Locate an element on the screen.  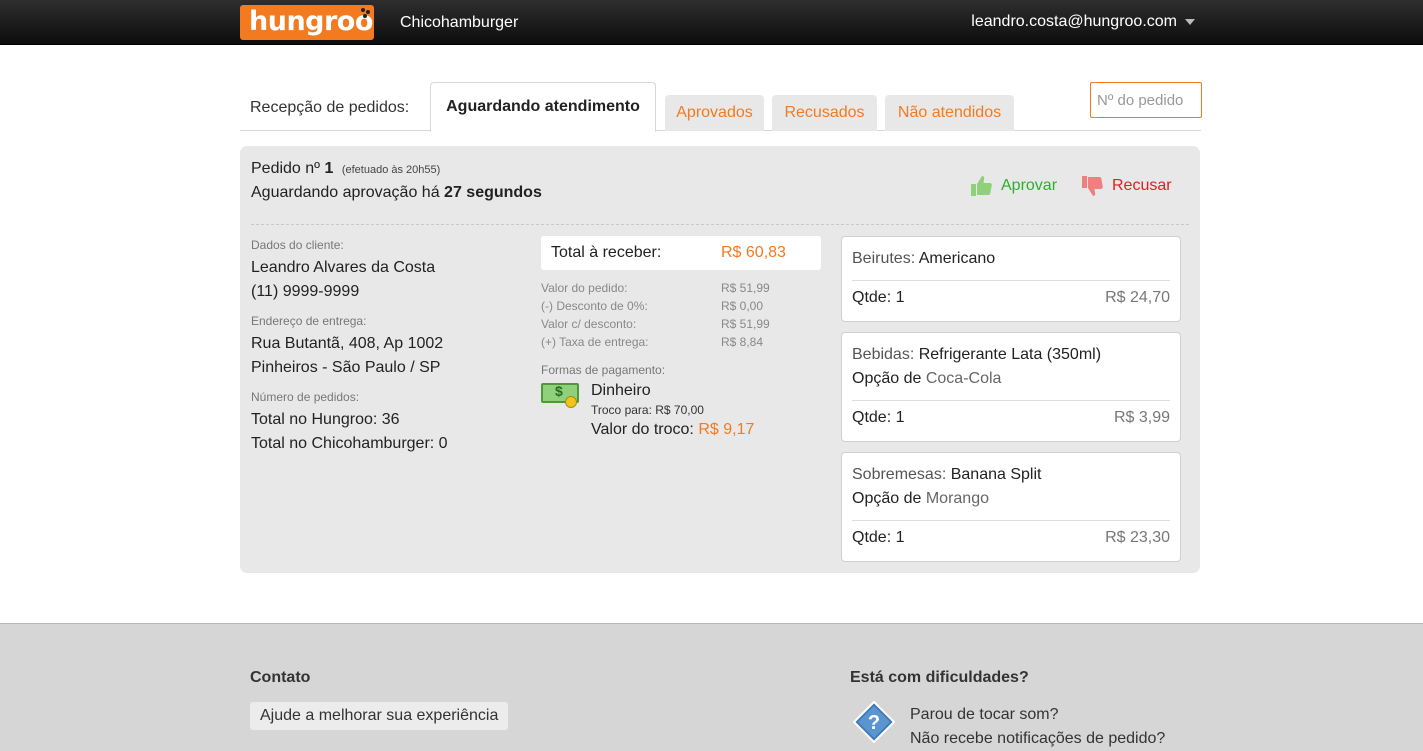
order-item-card: Beirutes: Americano Qtde: 1 R$ 24,70 is located at coordinates (1011, 279).